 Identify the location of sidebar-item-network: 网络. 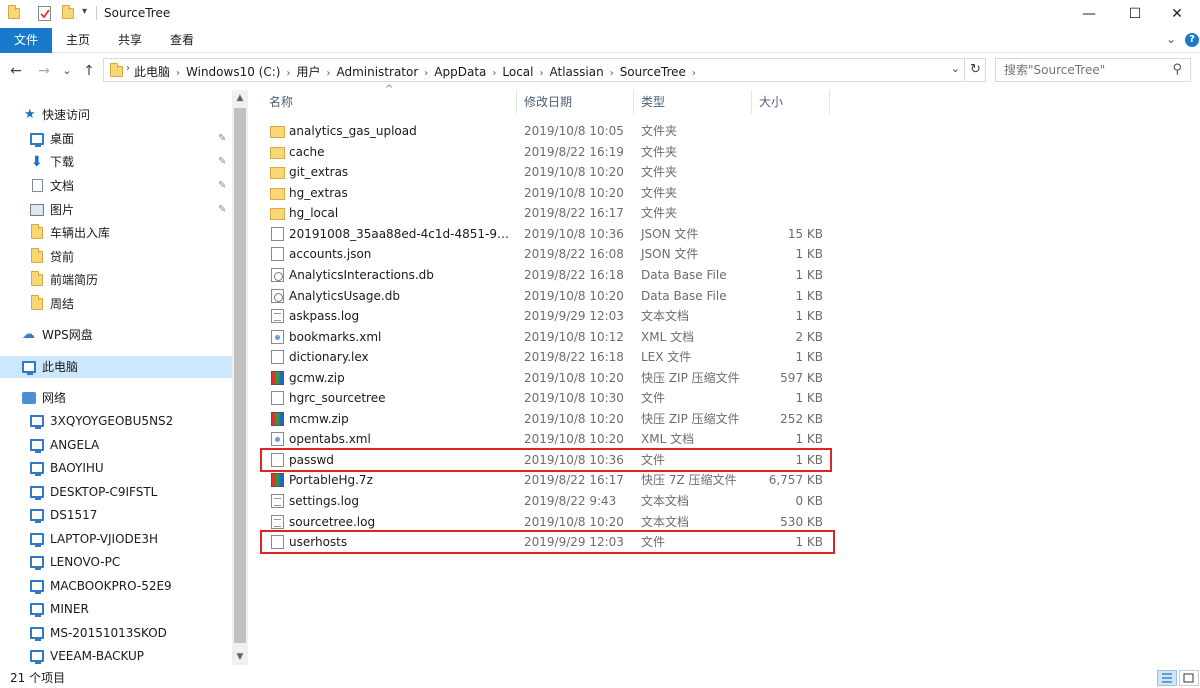
(116, 398).